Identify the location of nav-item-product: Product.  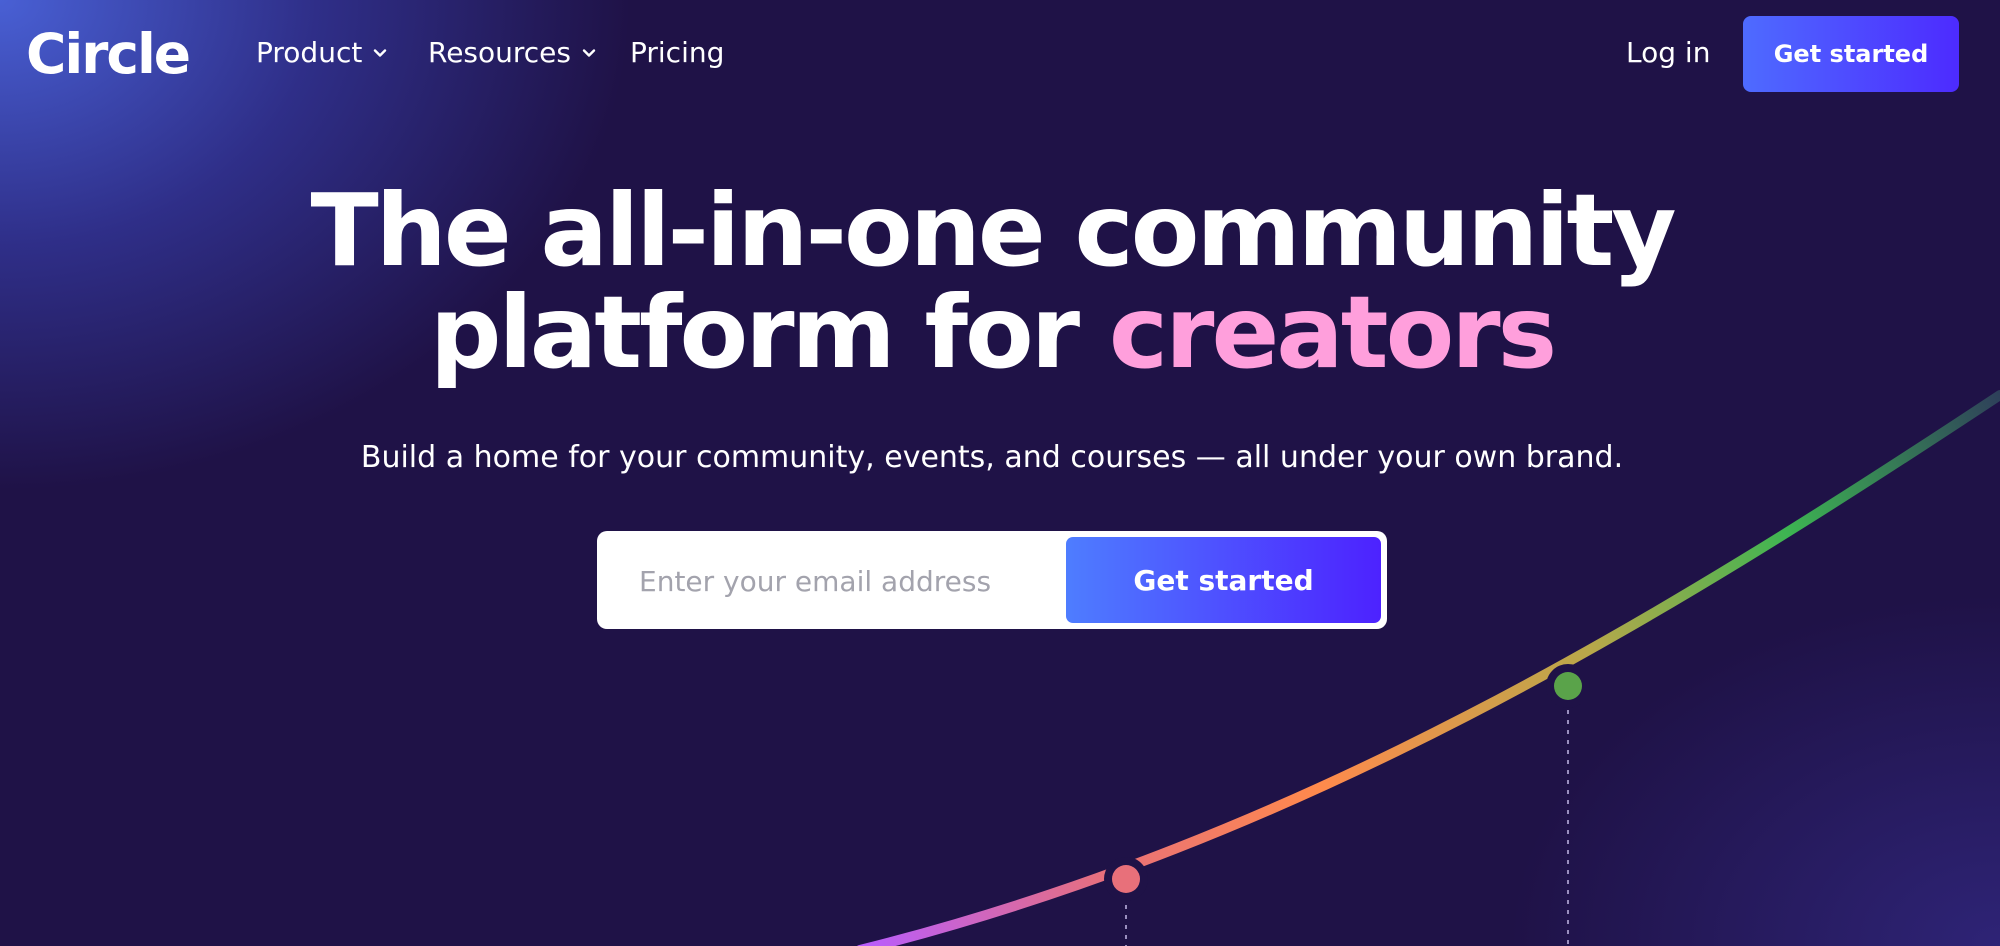
(322, 53).